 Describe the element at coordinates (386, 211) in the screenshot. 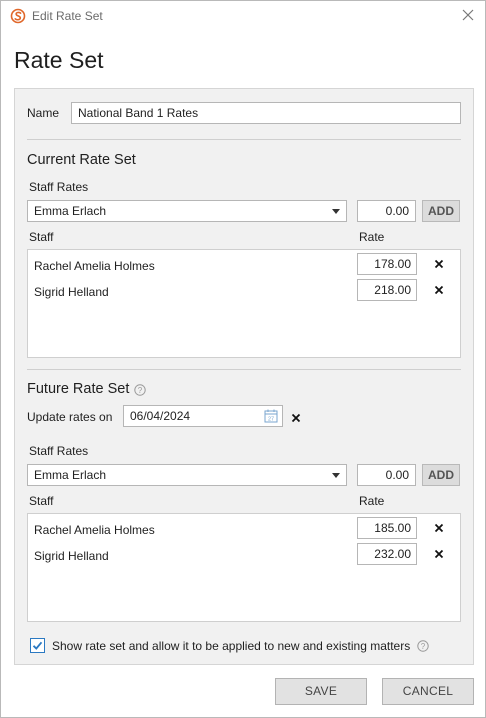

I see `current-new-rate-input: 0.00` at that location.